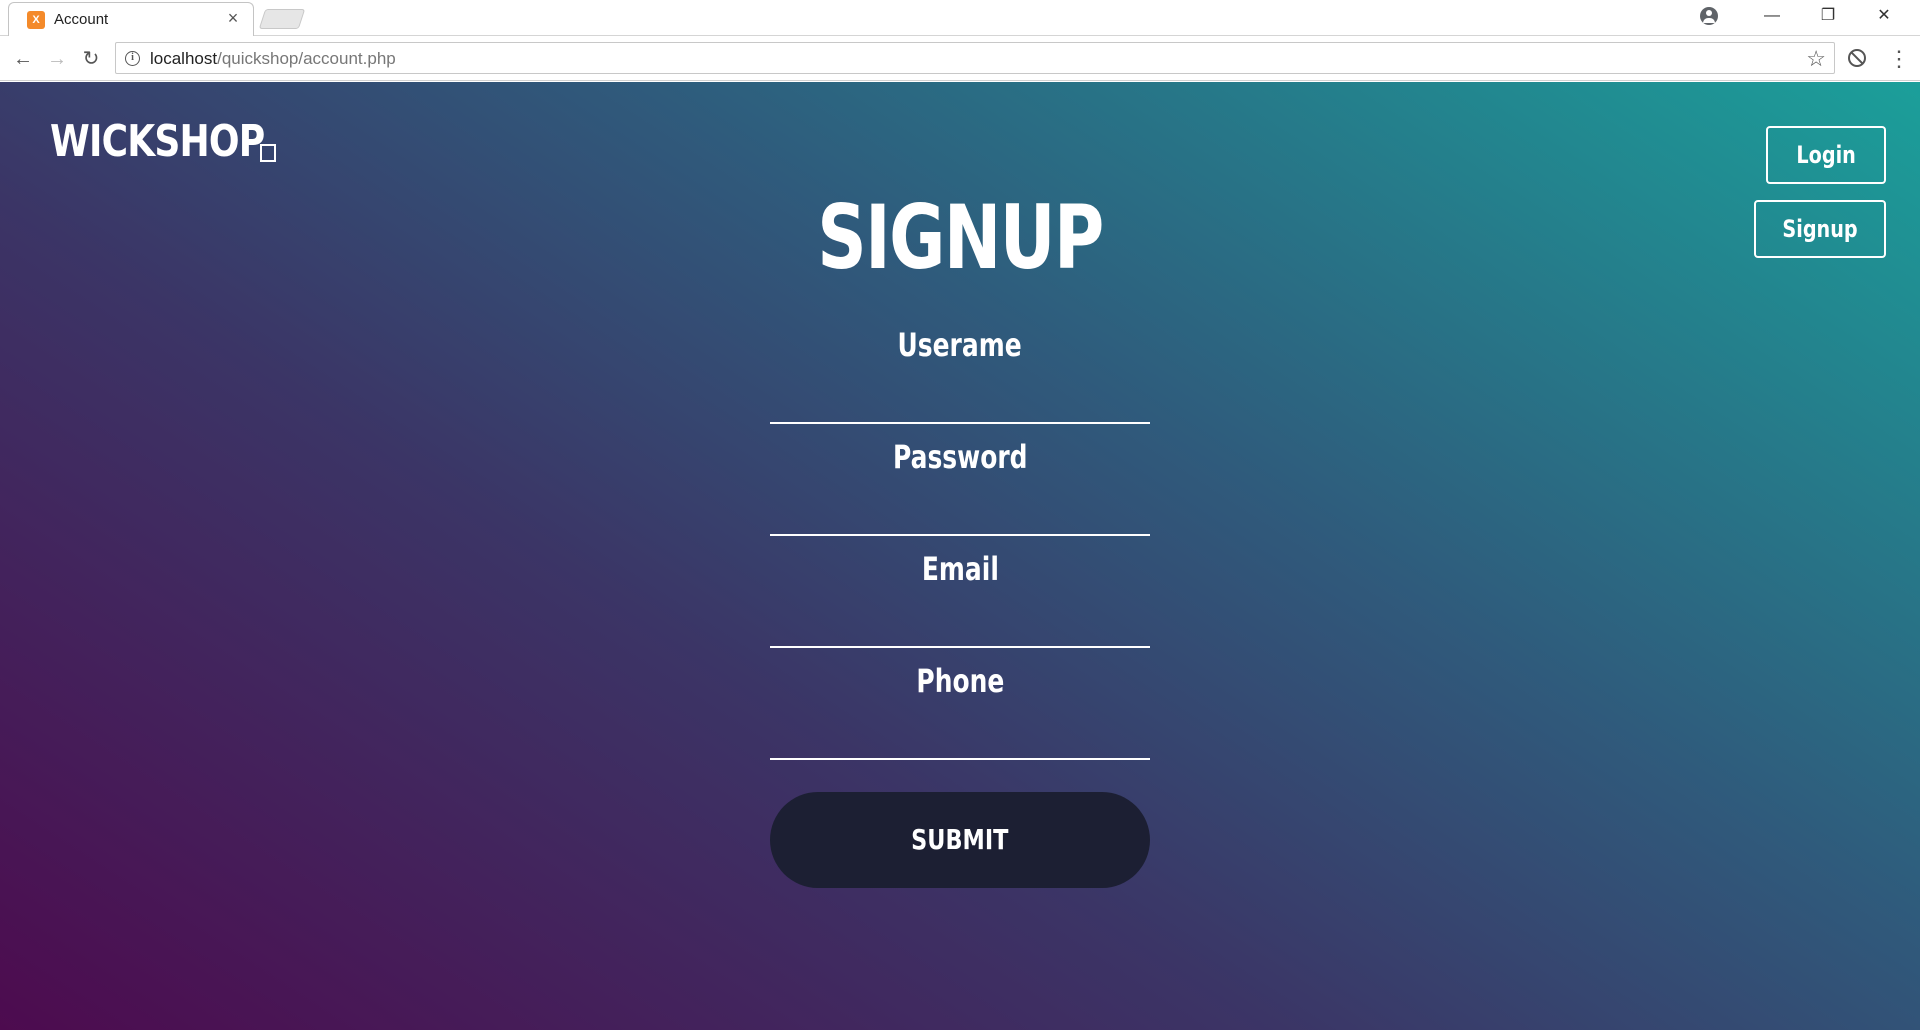  I want to click on block-icon, so click(1857, 58).